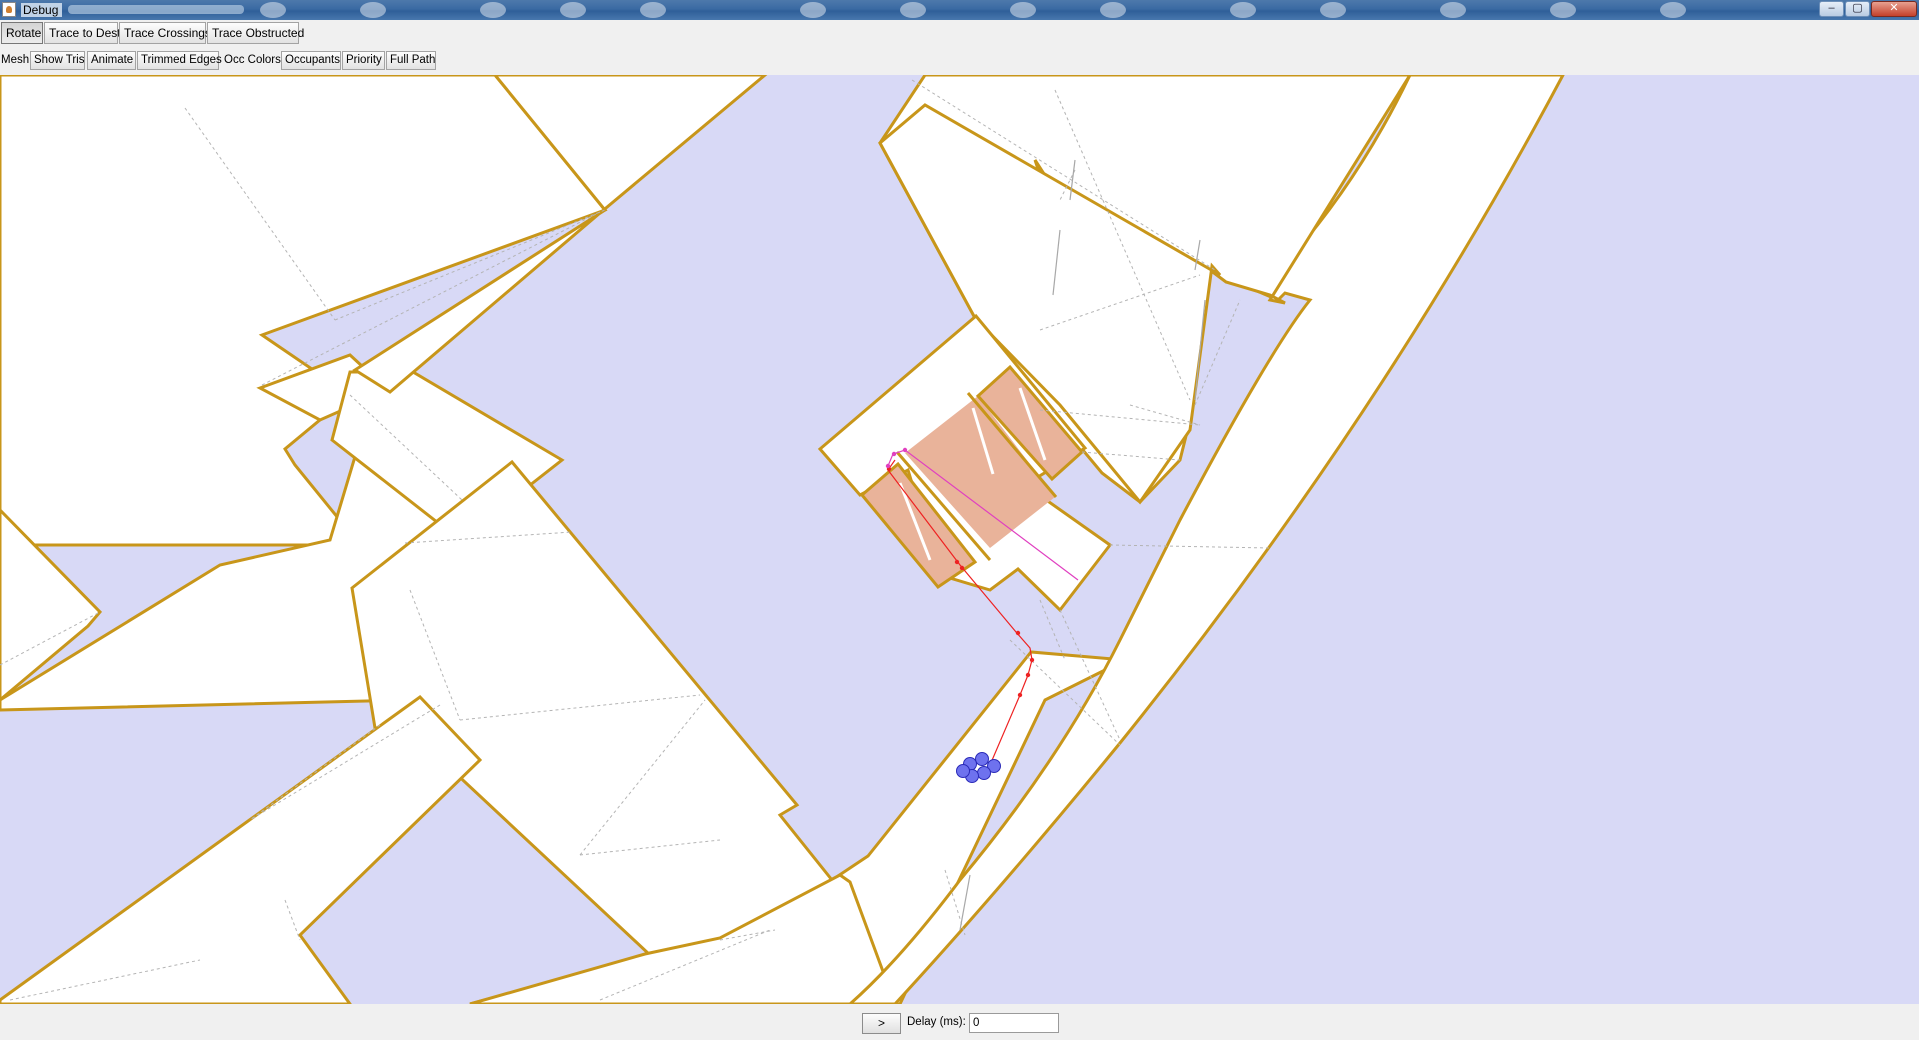 The image size is (1919, 1040). I want to click on trimmed-edges-button: Trimmed Edges, so click(179, 60).